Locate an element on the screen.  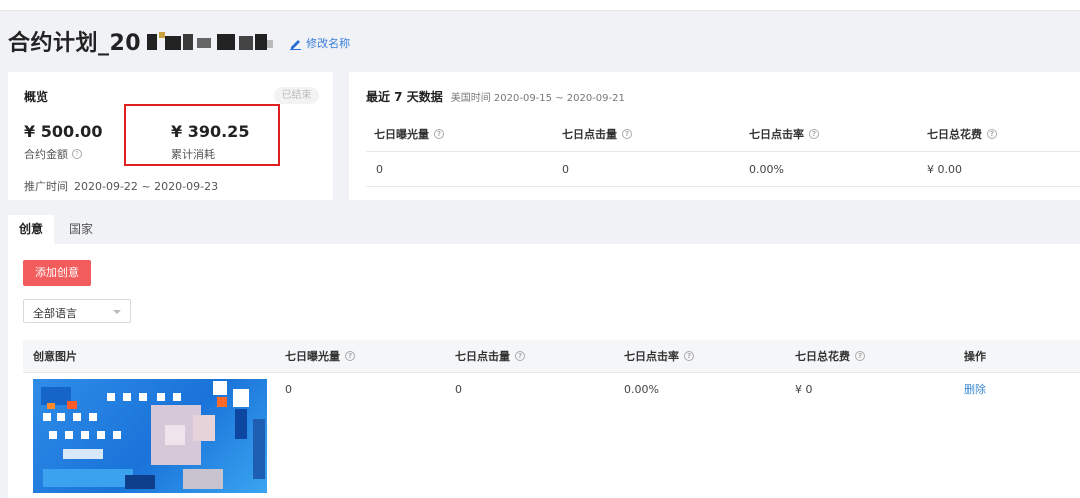
creative-thumbnail is located at coordinates (150, 436).